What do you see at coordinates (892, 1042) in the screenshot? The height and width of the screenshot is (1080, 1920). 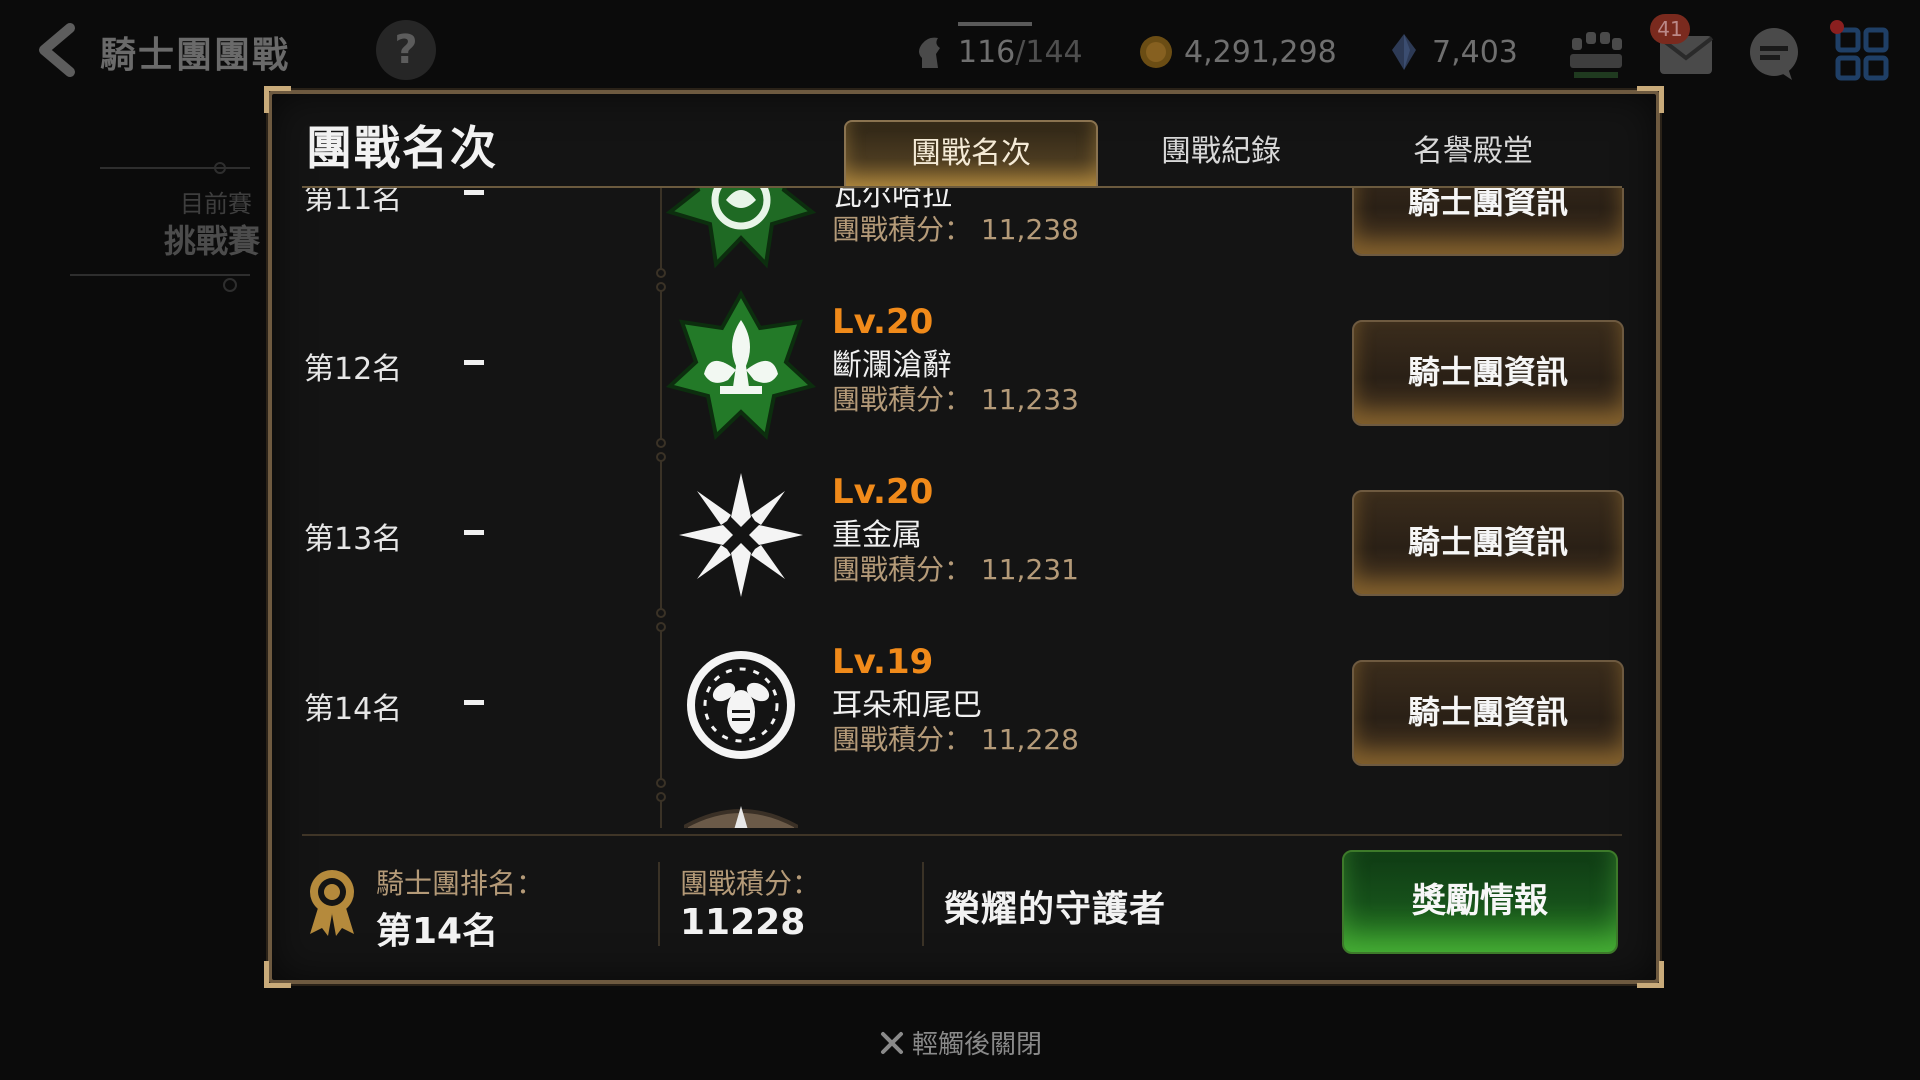 I see `close-icon` at bounding box center [892, 1042].